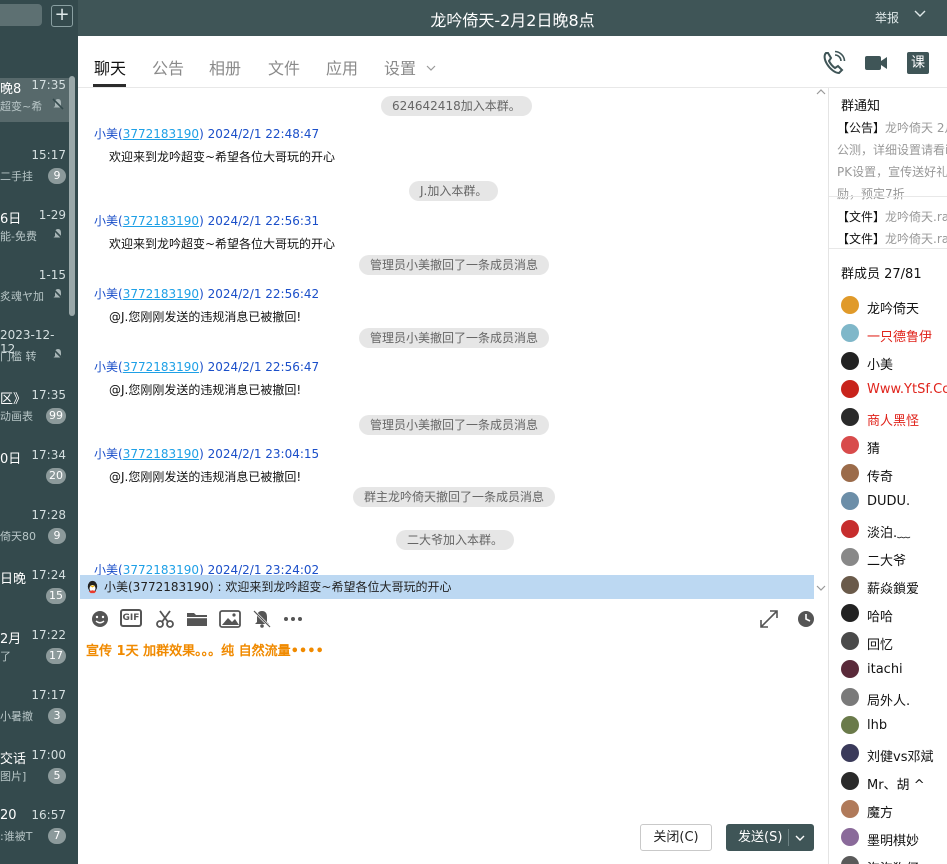  Describe the element at coordinates (35, 468) in the screenshot. I see `conversation-item: 0日 17:34 20` at that location.